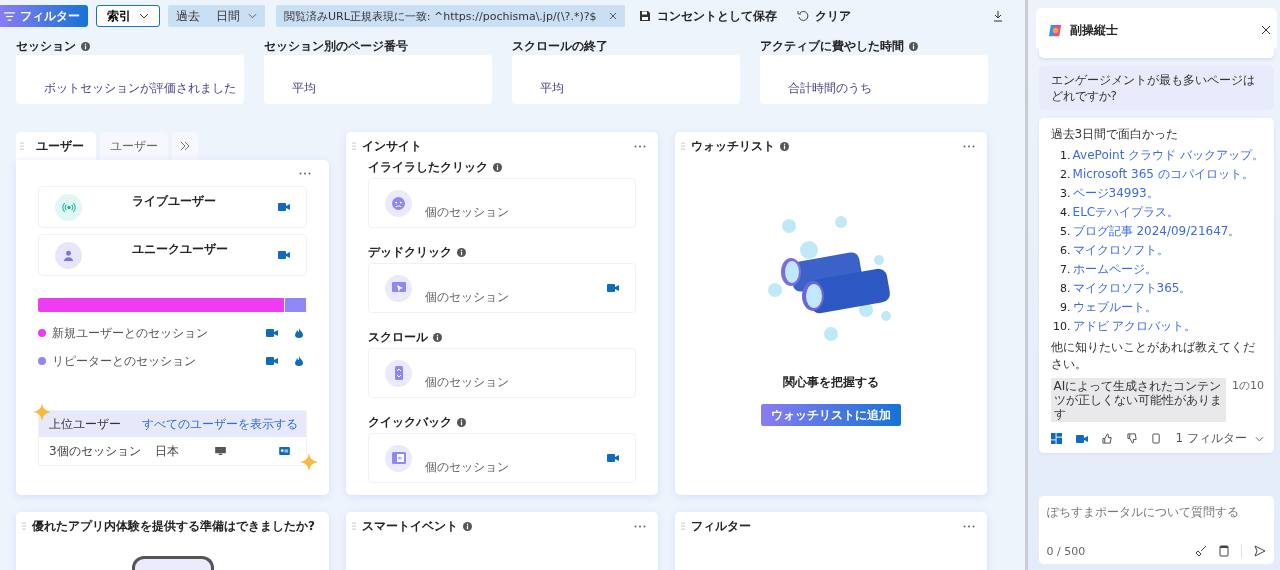 The width and height of the screenshot is (1280, 570). I want to click on page-link: マイクロソフト365。, so click(1132, 288).